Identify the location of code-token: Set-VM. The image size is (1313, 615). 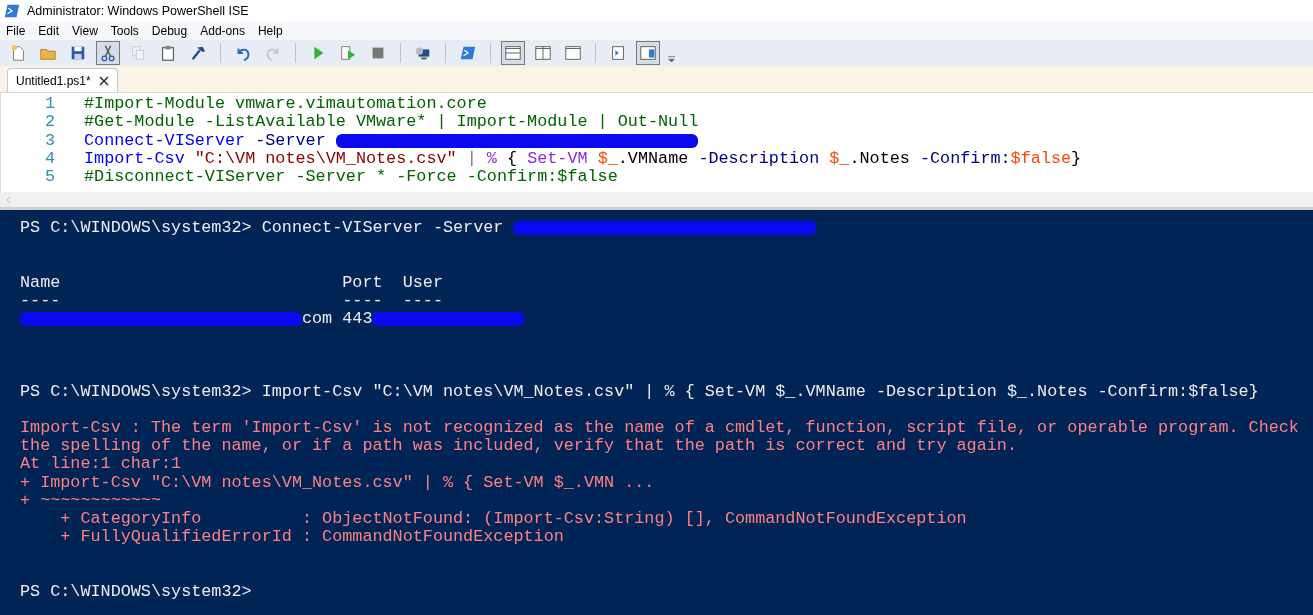
(558, 159).